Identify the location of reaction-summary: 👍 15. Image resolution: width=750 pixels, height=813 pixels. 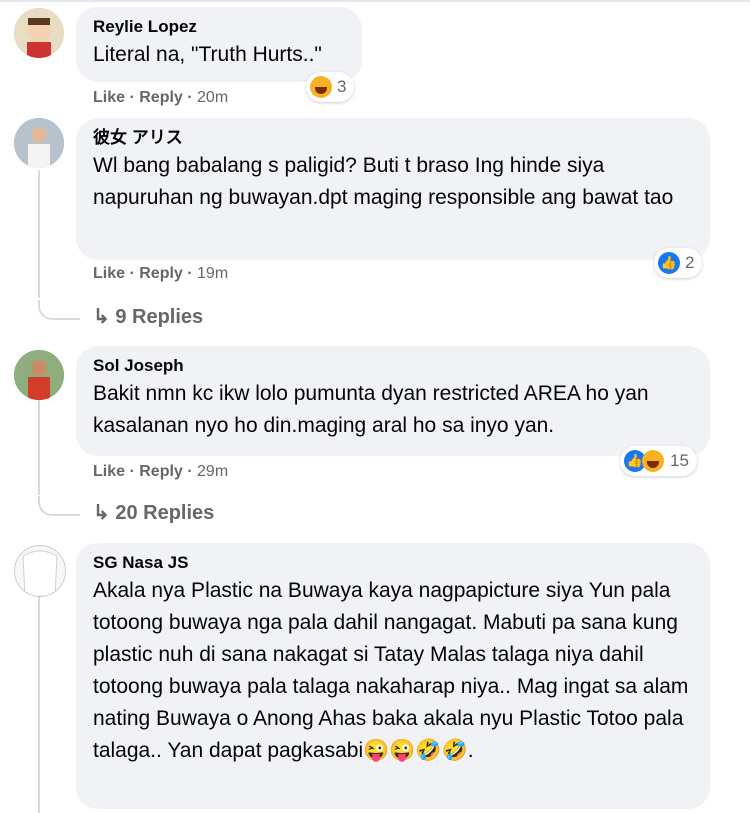
(658, 461).